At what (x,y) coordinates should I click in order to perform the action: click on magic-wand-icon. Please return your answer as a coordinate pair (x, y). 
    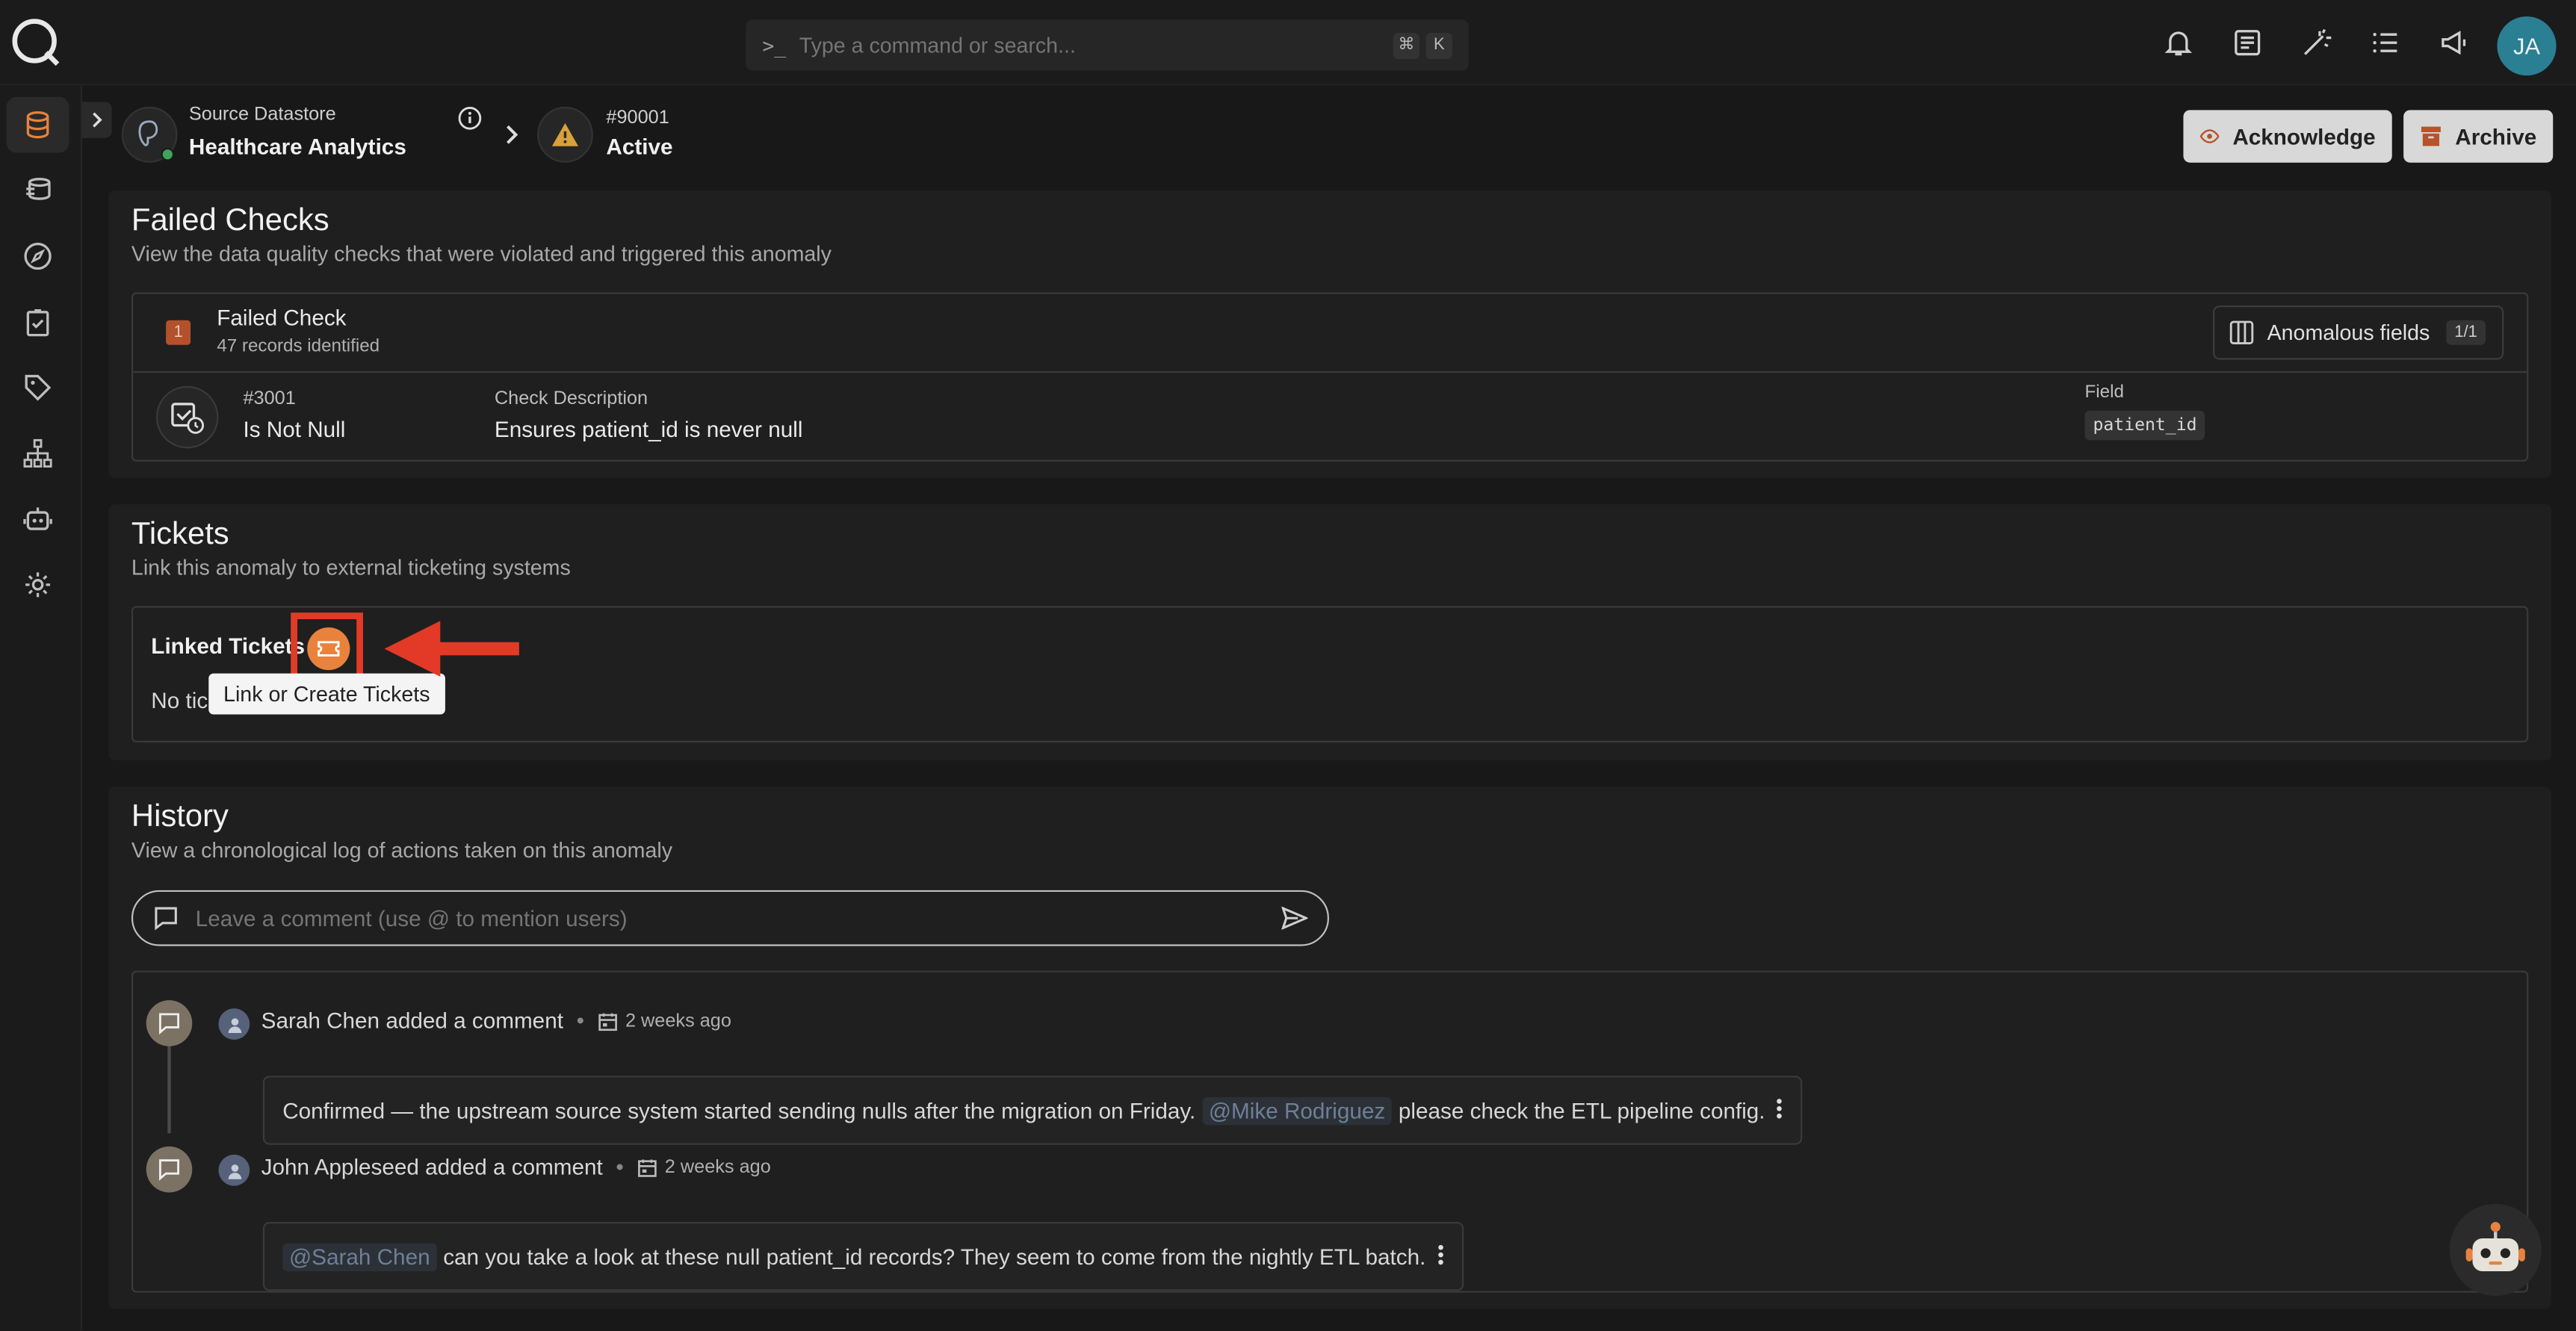
    Looking at the image, I should click on (2316, 43).